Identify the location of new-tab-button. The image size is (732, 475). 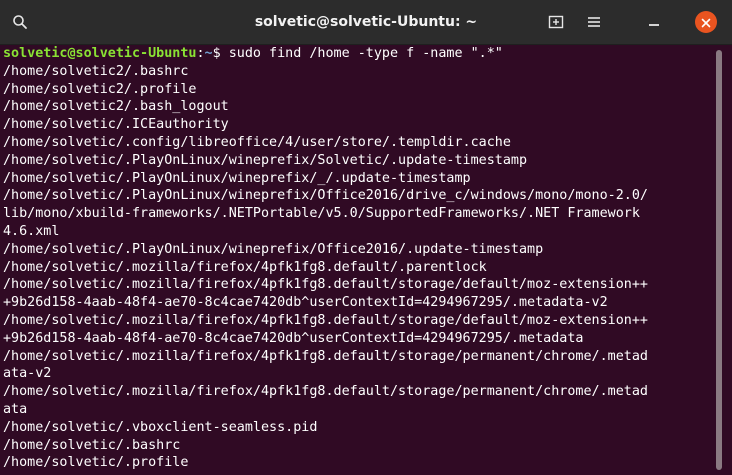
(556, 22).